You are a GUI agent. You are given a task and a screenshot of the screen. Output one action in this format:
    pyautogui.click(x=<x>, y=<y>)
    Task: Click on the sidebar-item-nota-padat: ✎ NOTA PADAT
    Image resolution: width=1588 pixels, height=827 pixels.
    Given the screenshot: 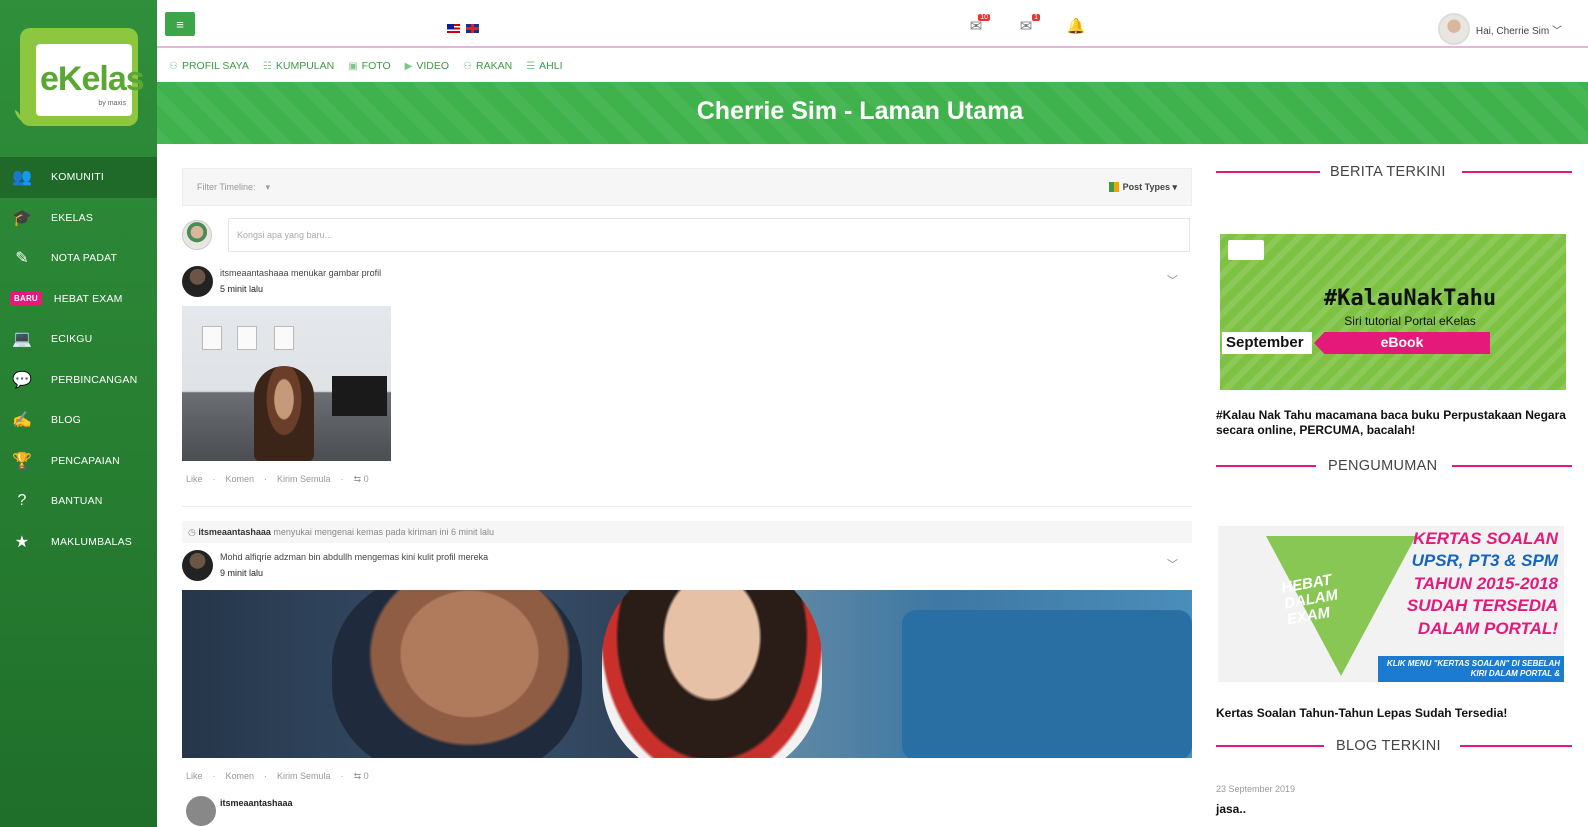 What is the action you would take?
    pyautogui.click(x=78, y=258)
    